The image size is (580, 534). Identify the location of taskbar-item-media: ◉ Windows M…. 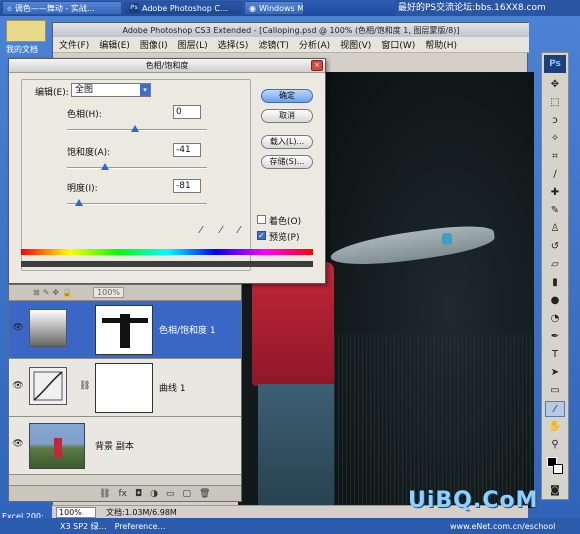
(274, 8).